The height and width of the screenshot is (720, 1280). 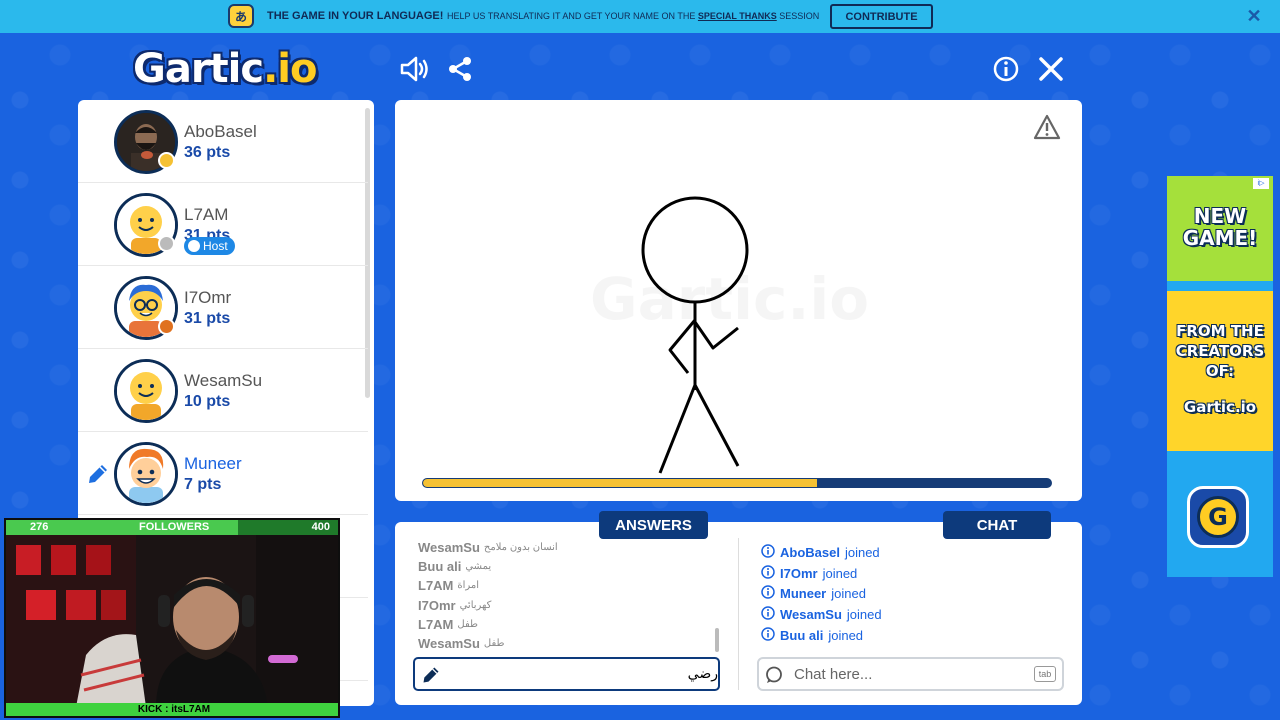 I want to click on ad-choices-icon: i▷, so click(x=1261, y=183).